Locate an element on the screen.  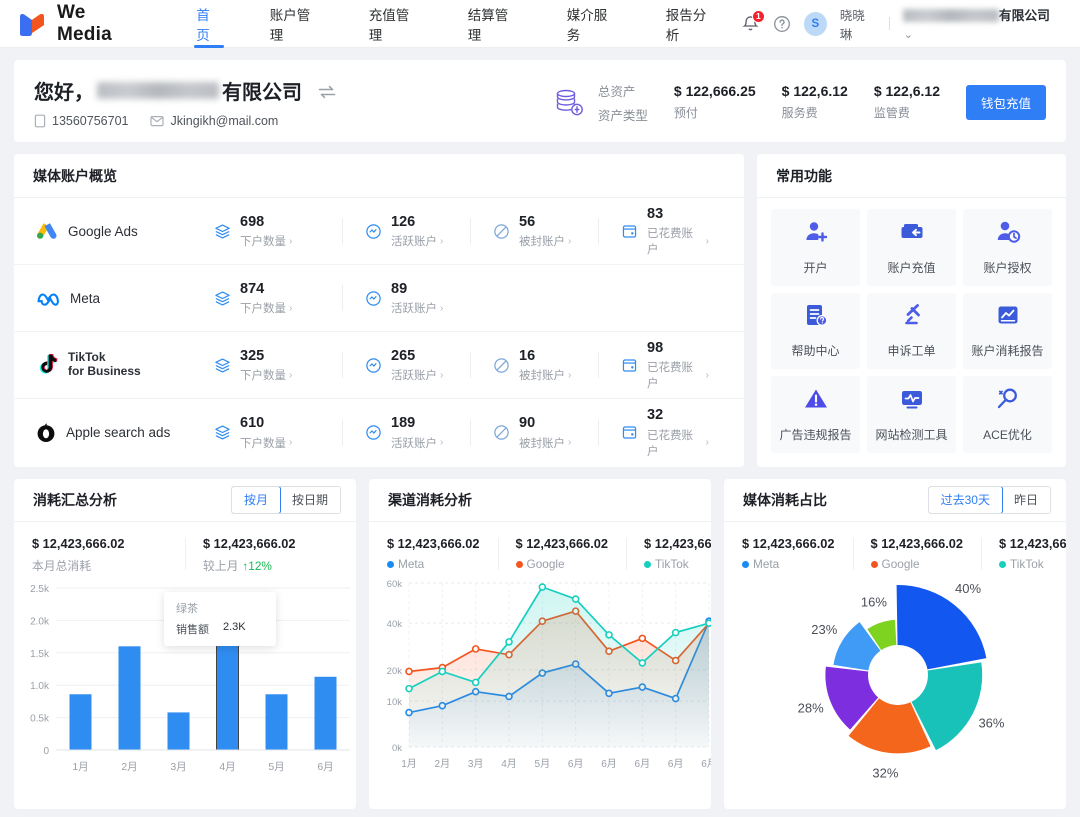
stat-sub-accounts: 610 下户数量 › is located at coordinates (278, 432).